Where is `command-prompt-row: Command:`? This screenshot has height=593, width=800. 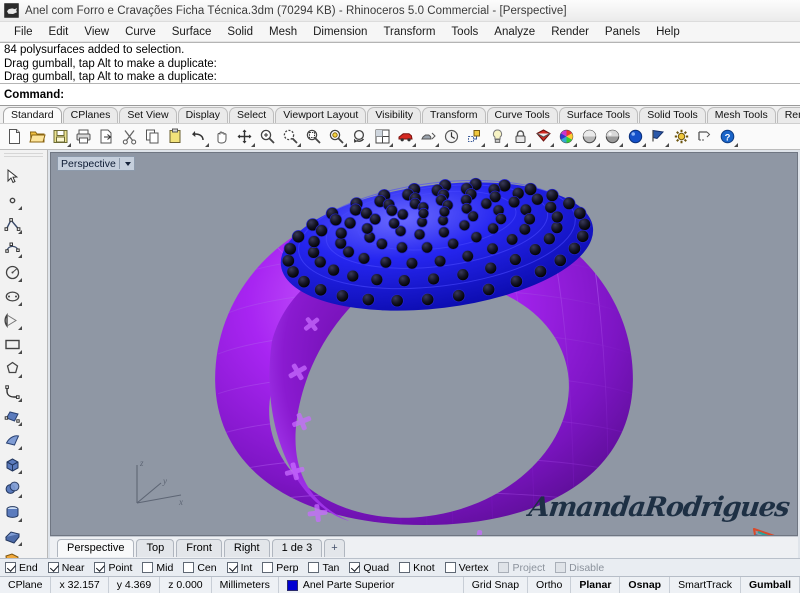 command-prompt-row: Command: is located at coordinates (400, 95).